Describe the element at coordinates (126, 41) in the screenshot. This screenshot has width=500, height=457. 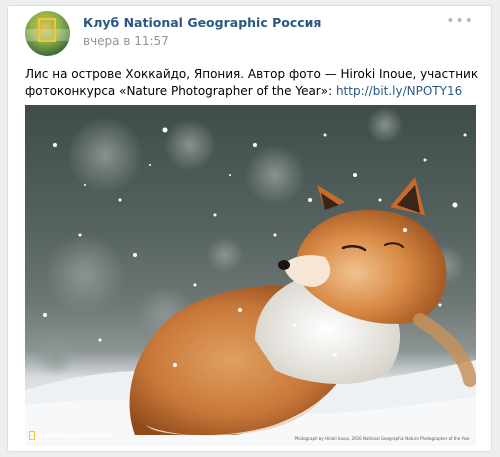
I see `post-time: вчера в 11:57` at that location.